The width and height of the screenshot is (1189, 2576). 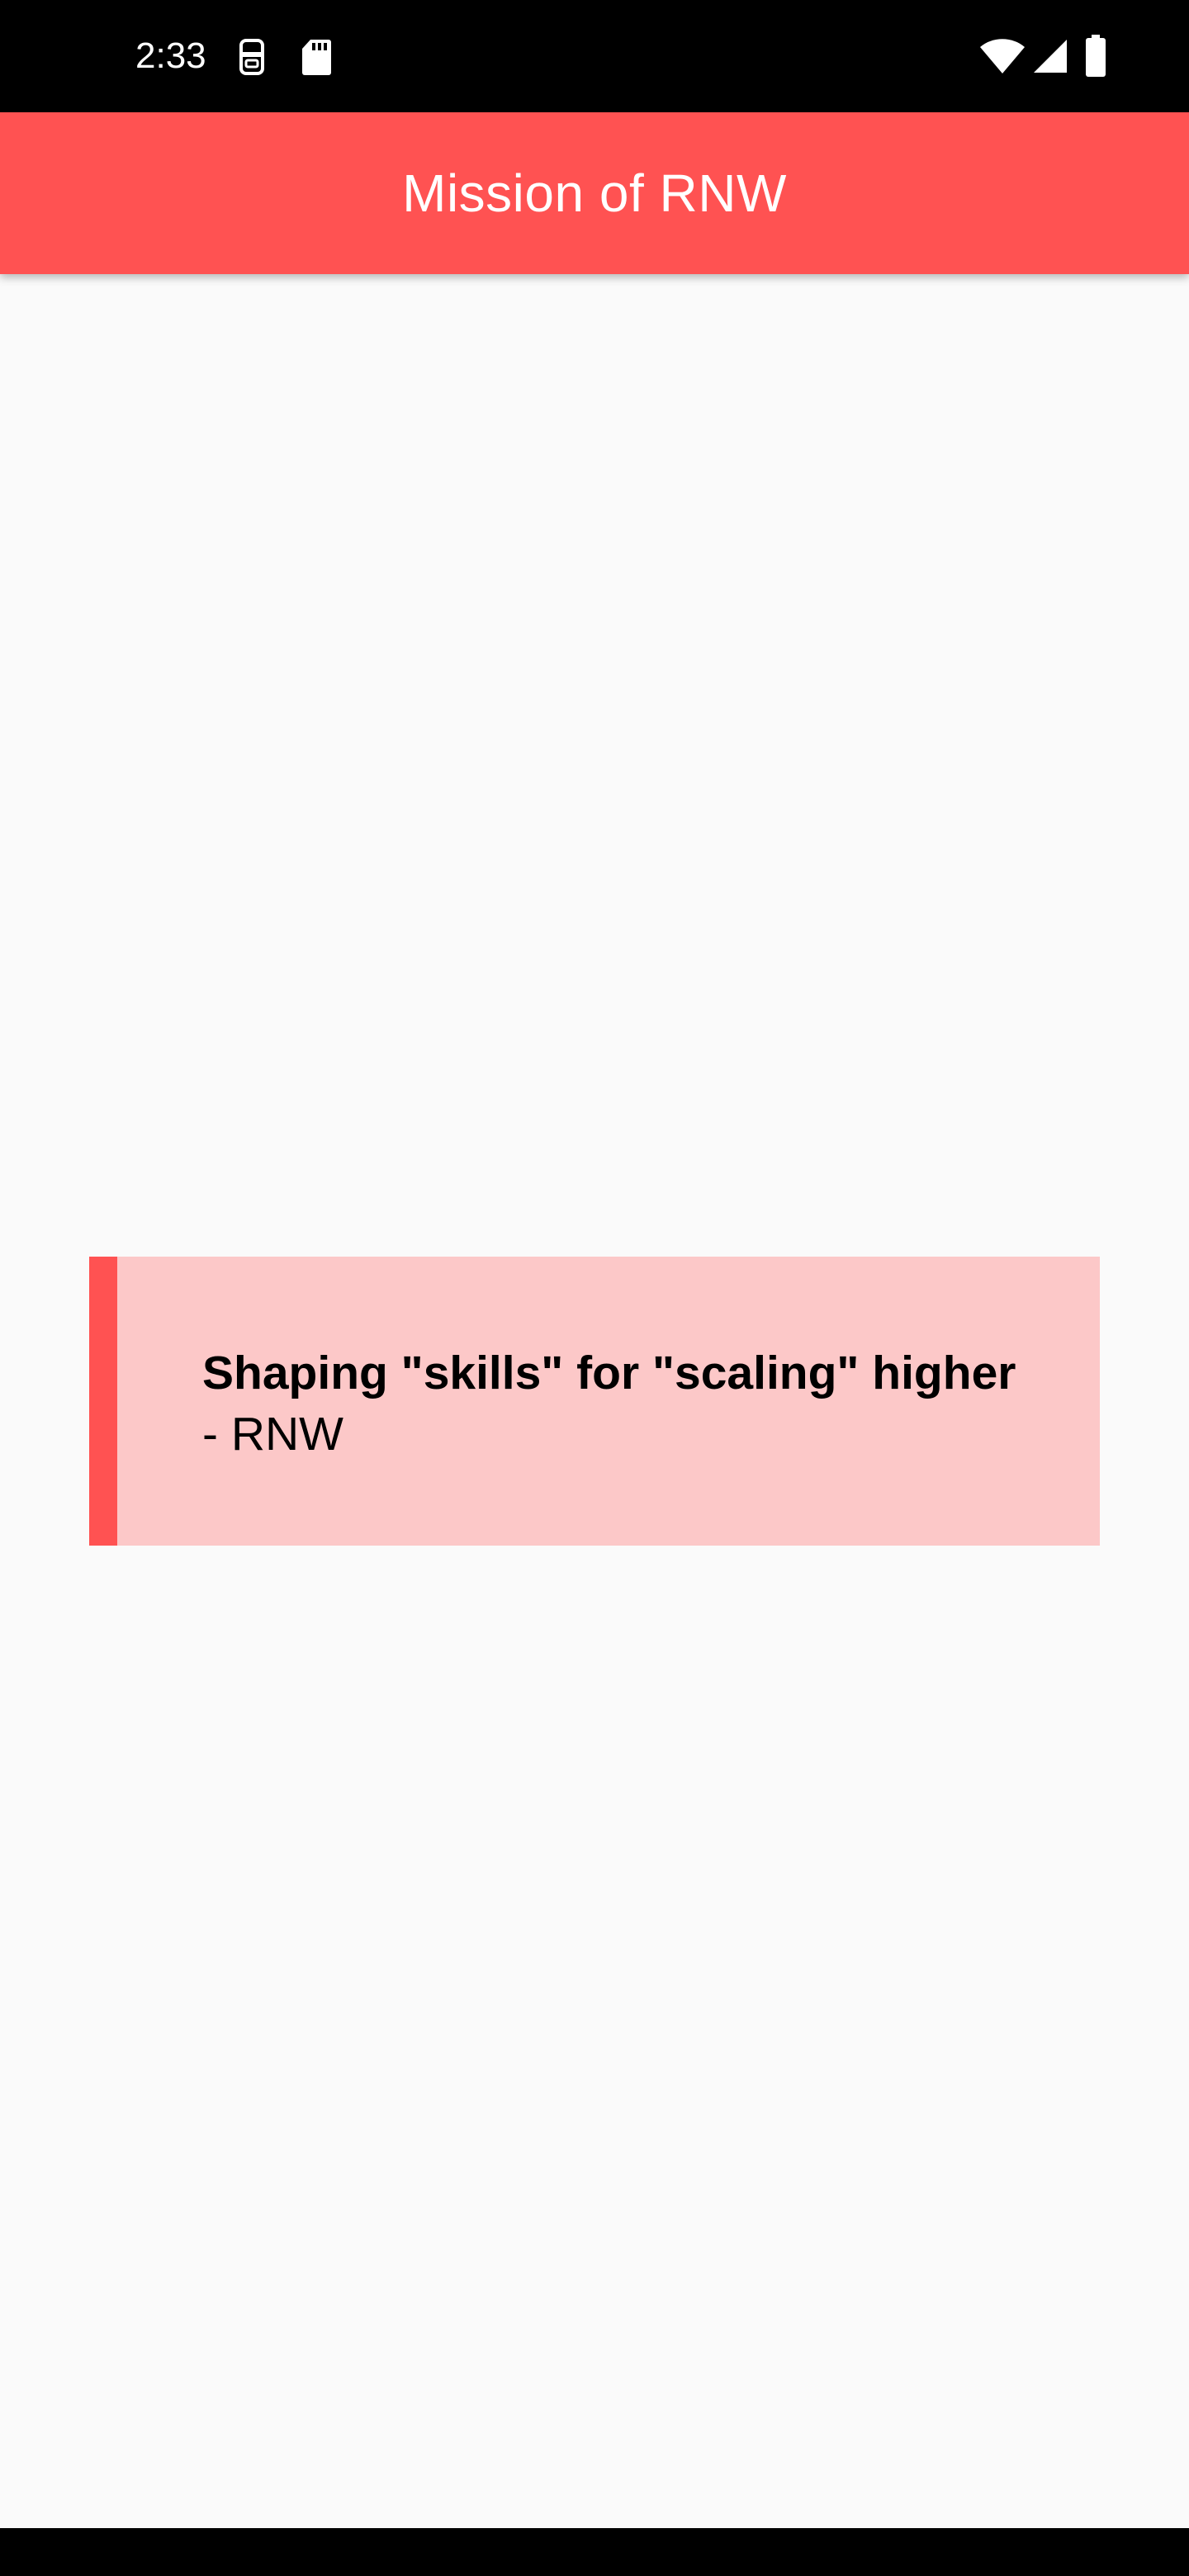 What do you see at coordinates (594, 56) in the screenshot?
I see `status-bar: 2:33` at bounding box center [594, 56].